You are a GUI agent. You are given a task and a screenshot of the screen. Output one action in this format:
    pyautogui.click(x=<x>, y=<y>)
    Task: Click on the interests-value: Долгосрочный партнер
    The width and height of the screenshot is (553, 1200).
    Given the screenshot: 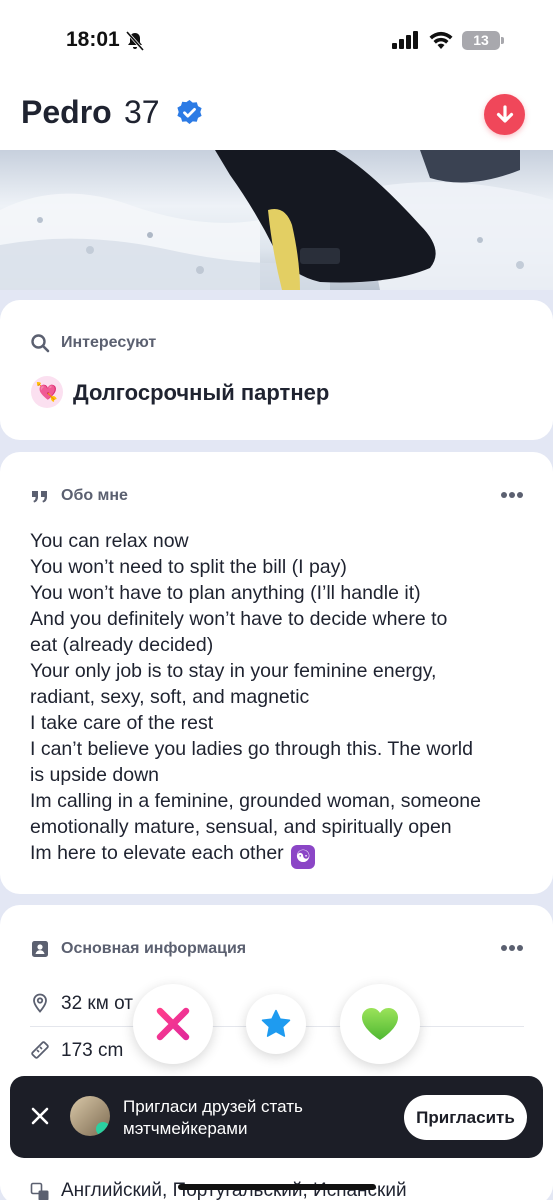 What is the action you would take?
    pyautogui.click(x=201, y=392)
    